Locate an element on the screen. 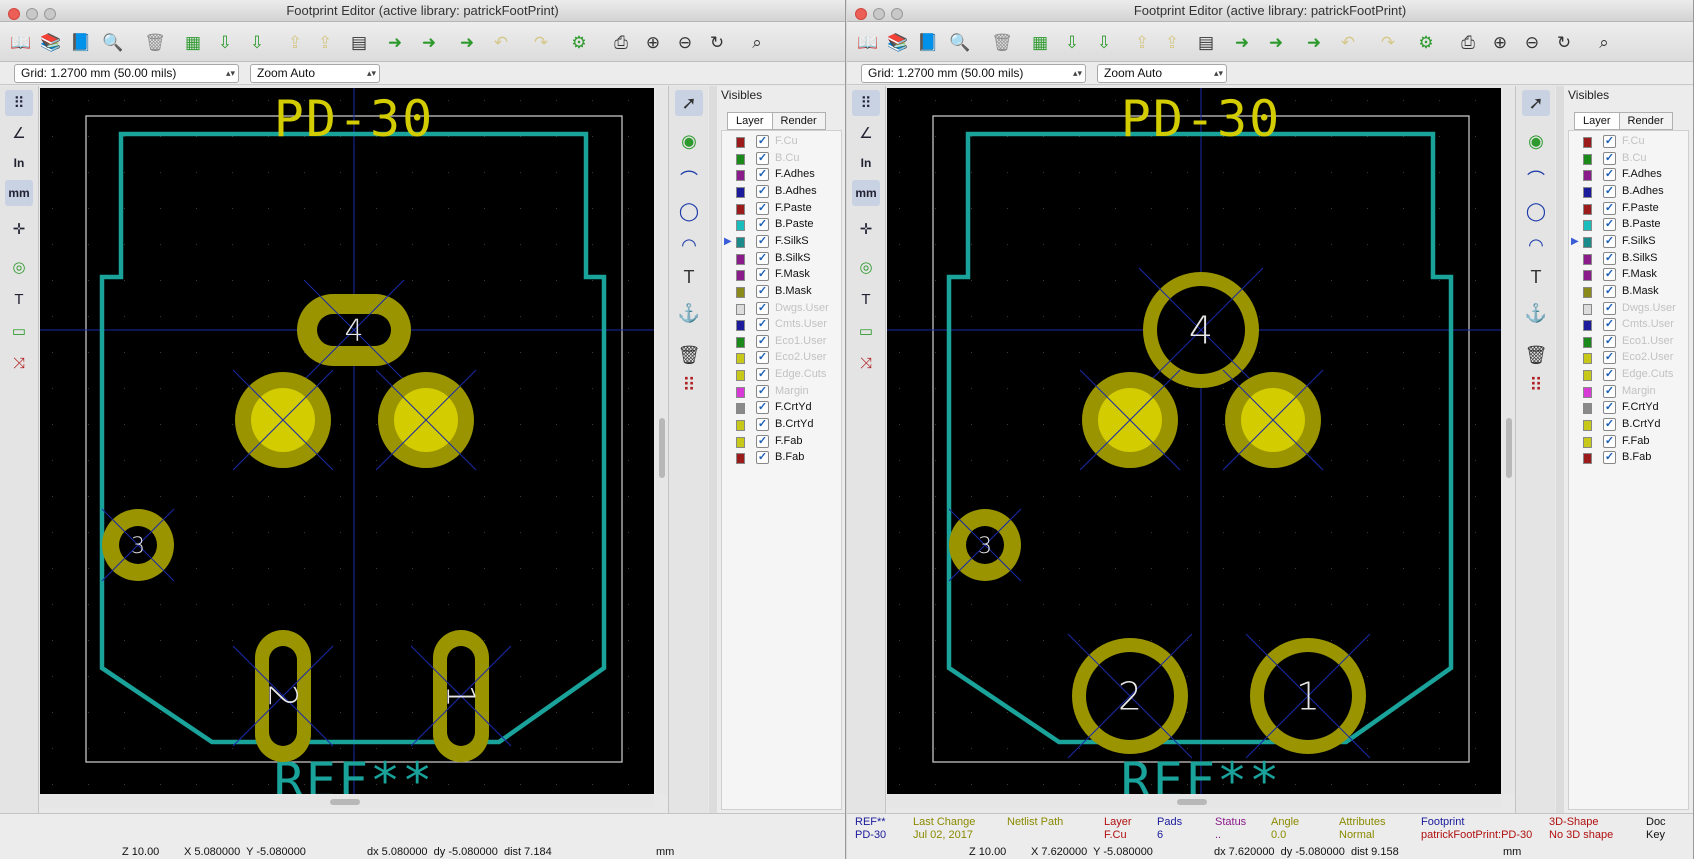  grid-origin-icon: ⠿ is located at coordinates (1536, 385).